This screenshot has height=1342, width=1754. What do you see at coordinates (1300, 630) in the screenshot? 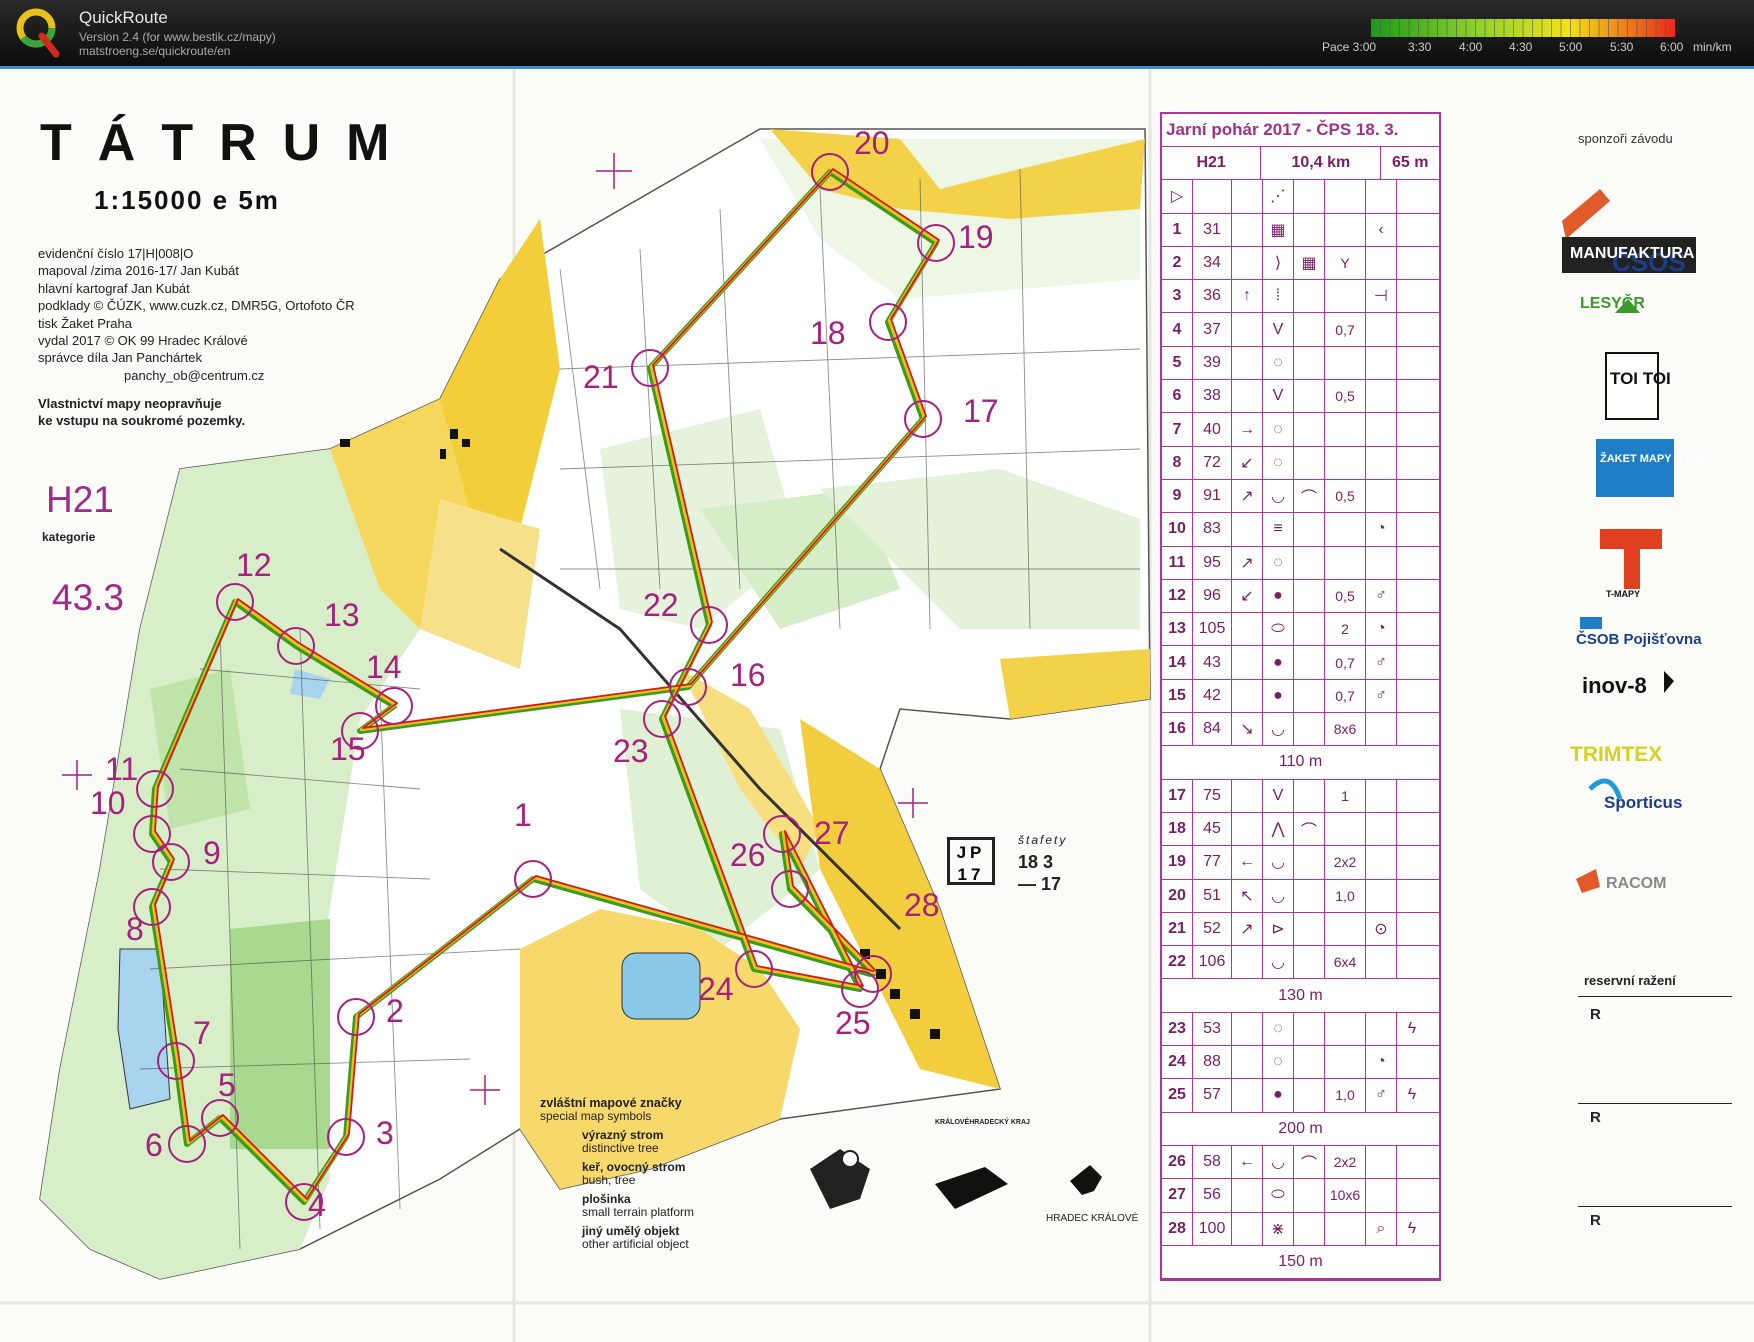
I see `description-row: 13 105 ⬭ 2 ◔` at bounding box center [1300, 630].